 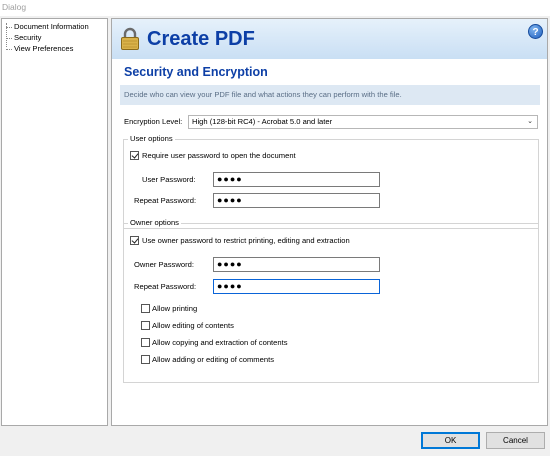 I want to click on nav-item-security: Security, so click(x=23, y=37).